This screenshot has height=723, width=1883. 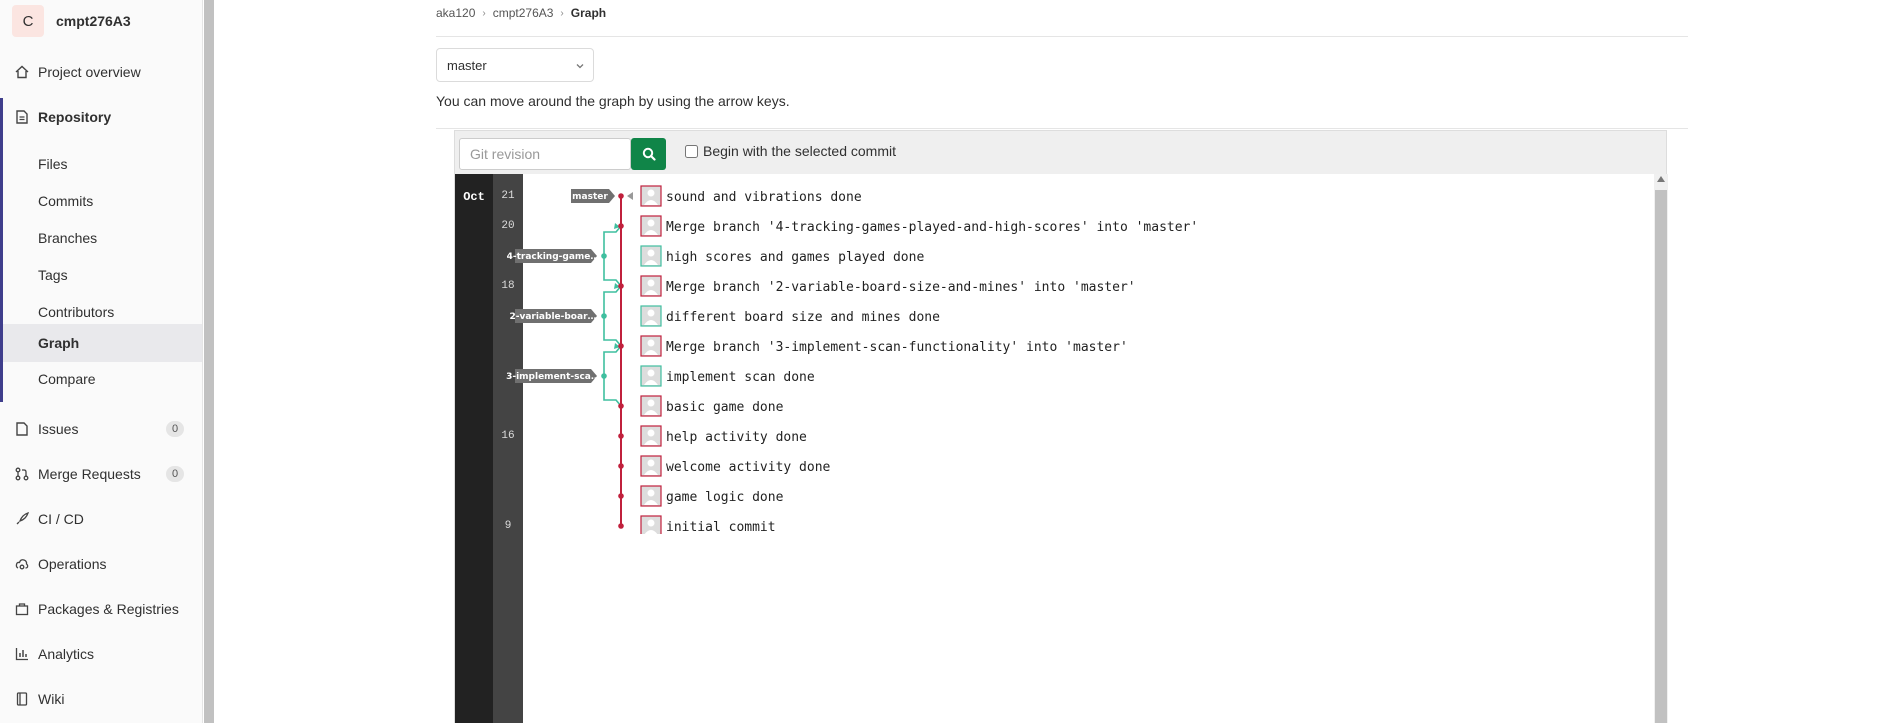 What do you see at coordinates (795, 257) in the screenshot?
I see `commit-message: high scores and games played done` at bounding box center [795, 257].